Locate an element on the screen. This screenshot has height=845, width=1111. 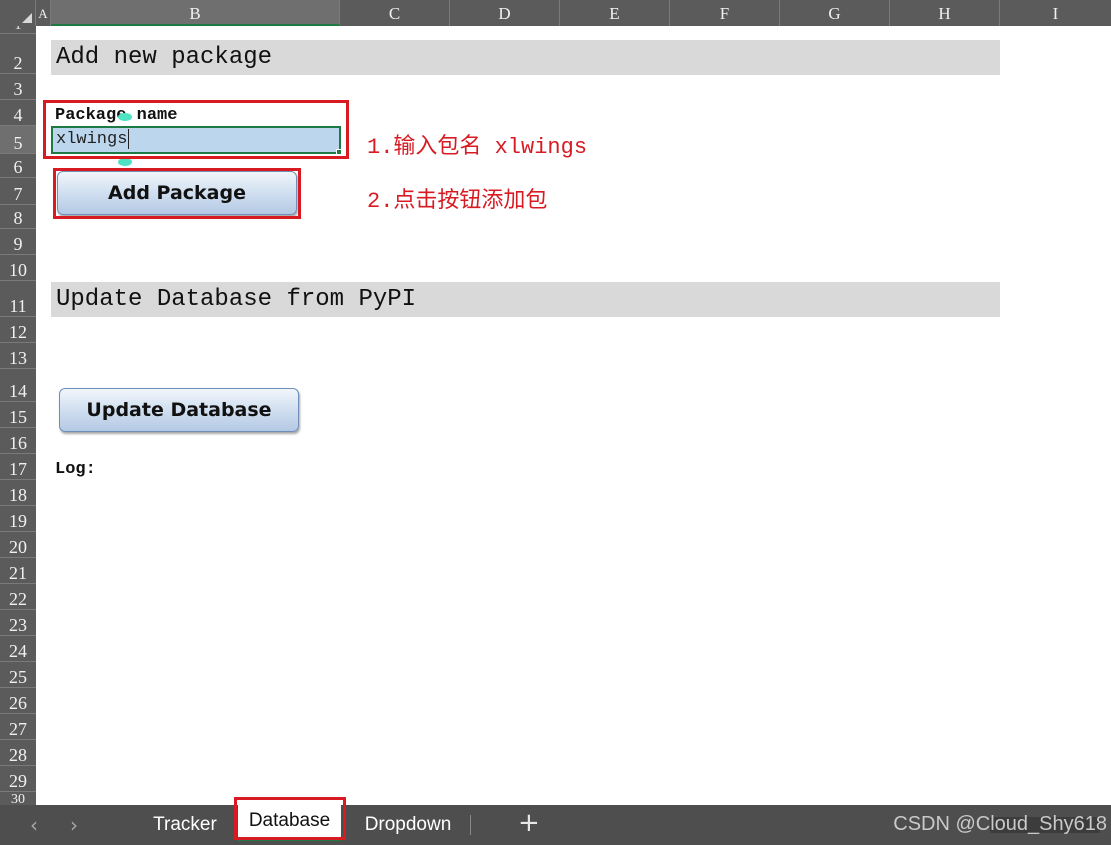
row-header-23: 23 is located at coordinates (18, 623).